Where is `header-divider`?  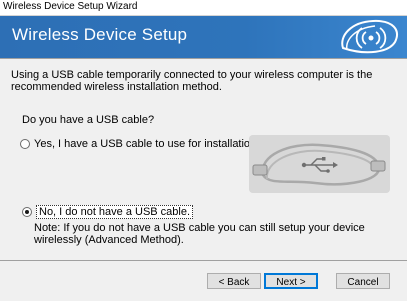
header-divider is located at coordinates (203, 58).